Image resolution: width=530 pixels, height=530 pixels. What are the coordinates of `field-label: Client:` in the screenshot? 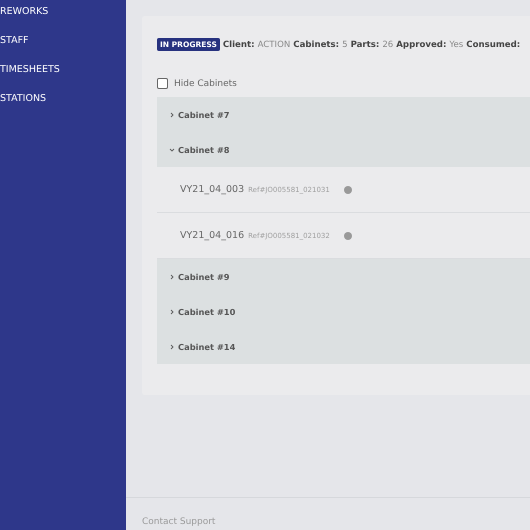 It's located at (238, 45).